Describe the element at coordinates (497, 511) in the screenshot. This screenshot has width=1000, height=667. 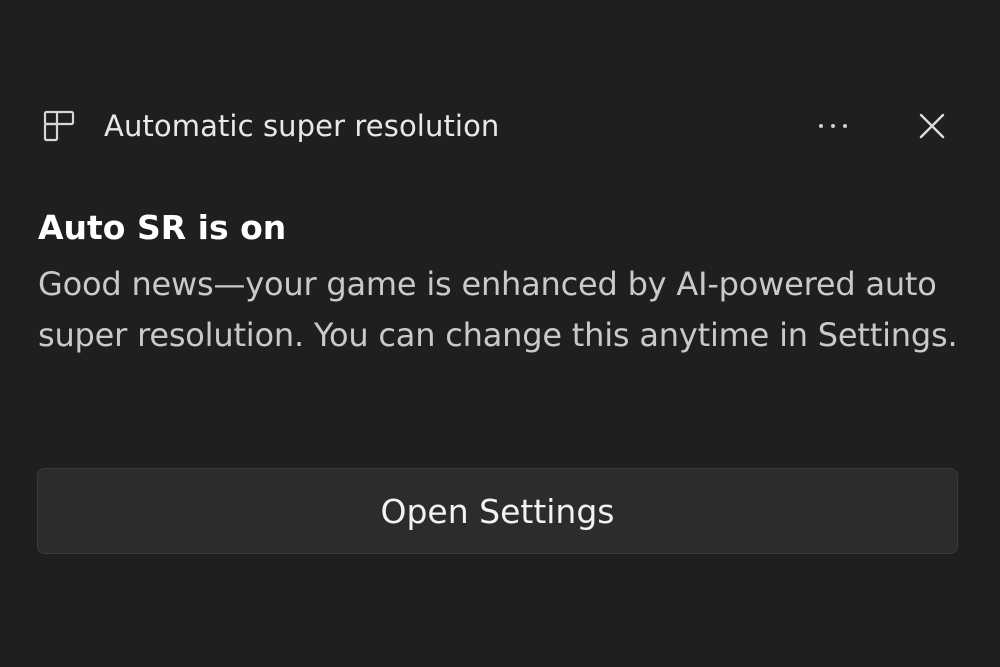
I see `open-settings-button: Open Settings` at that location.